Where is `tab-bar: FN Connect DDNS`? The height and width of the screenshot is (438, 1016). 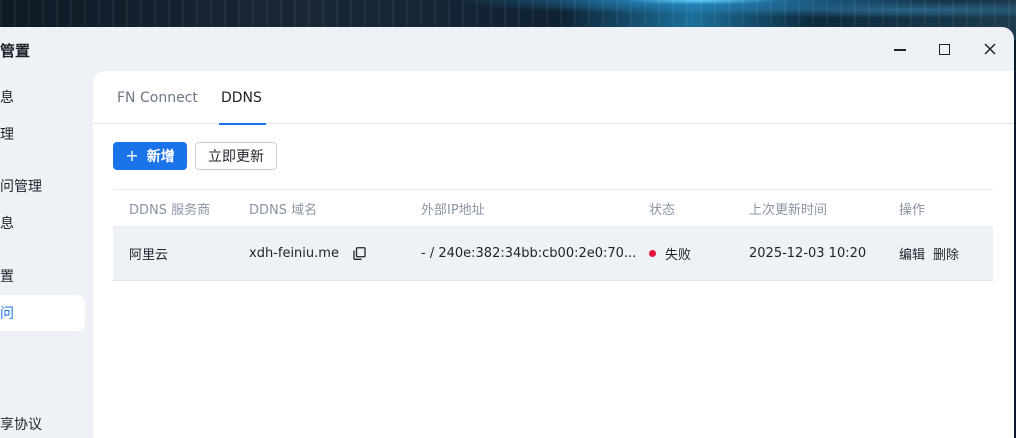
tab-bar: FN Connect DDNS is located at coordinates (553, 98).